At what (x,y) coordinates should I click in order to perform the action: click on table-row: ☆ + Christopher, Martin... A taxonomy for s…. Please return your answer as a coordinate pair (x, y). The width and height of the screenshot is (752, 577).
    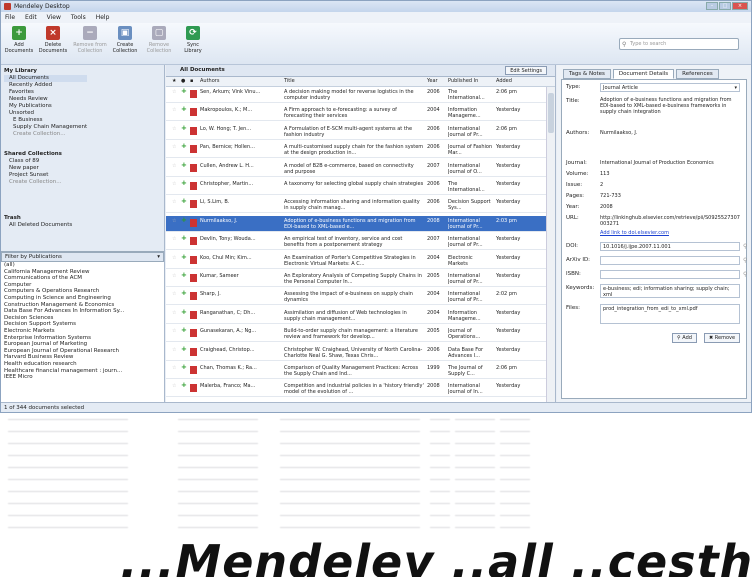
    Looking at the image, I should click on (356, 187).